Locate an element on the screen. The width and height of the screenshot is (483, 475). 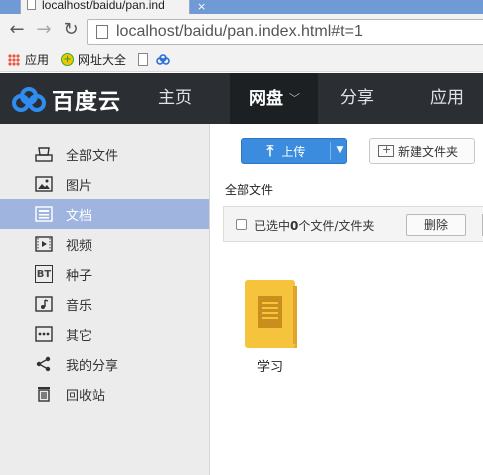
nav-netdisk-label: 网盘 is located at coordinates (266, 99).